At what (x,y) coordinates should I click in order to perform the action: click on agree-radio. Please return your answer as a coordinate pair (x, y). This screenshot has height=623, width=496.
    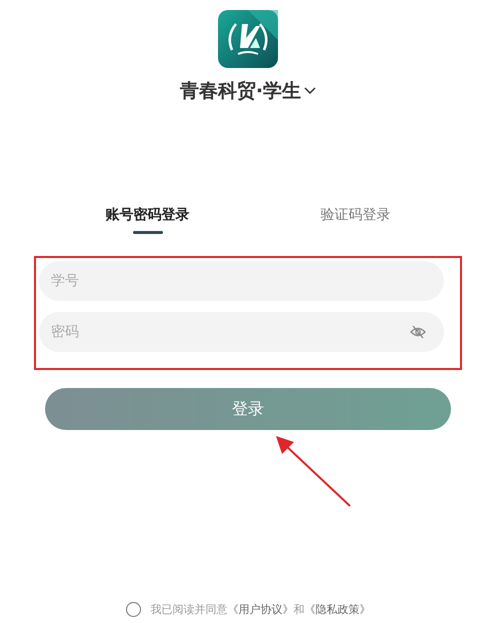
    Looking at the image, I should click on (133, 609).